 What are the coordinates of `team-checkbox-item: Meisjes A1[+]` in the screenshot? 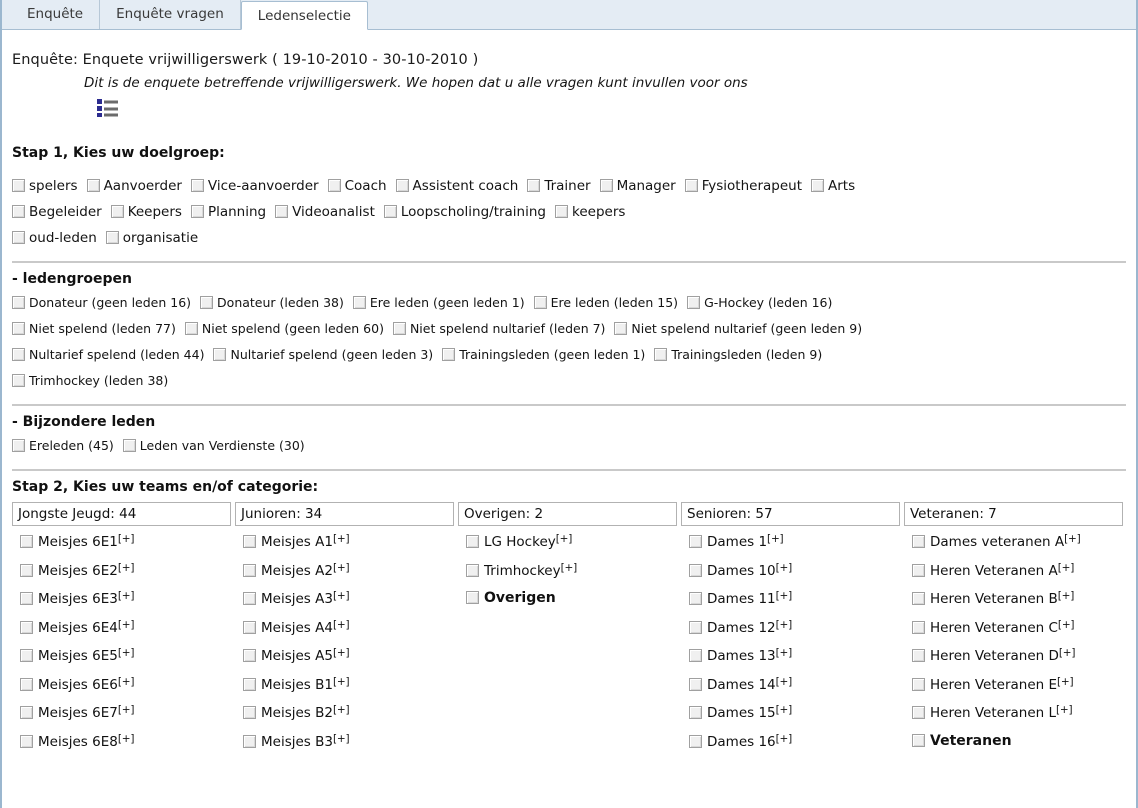 It's located at (348, 547).